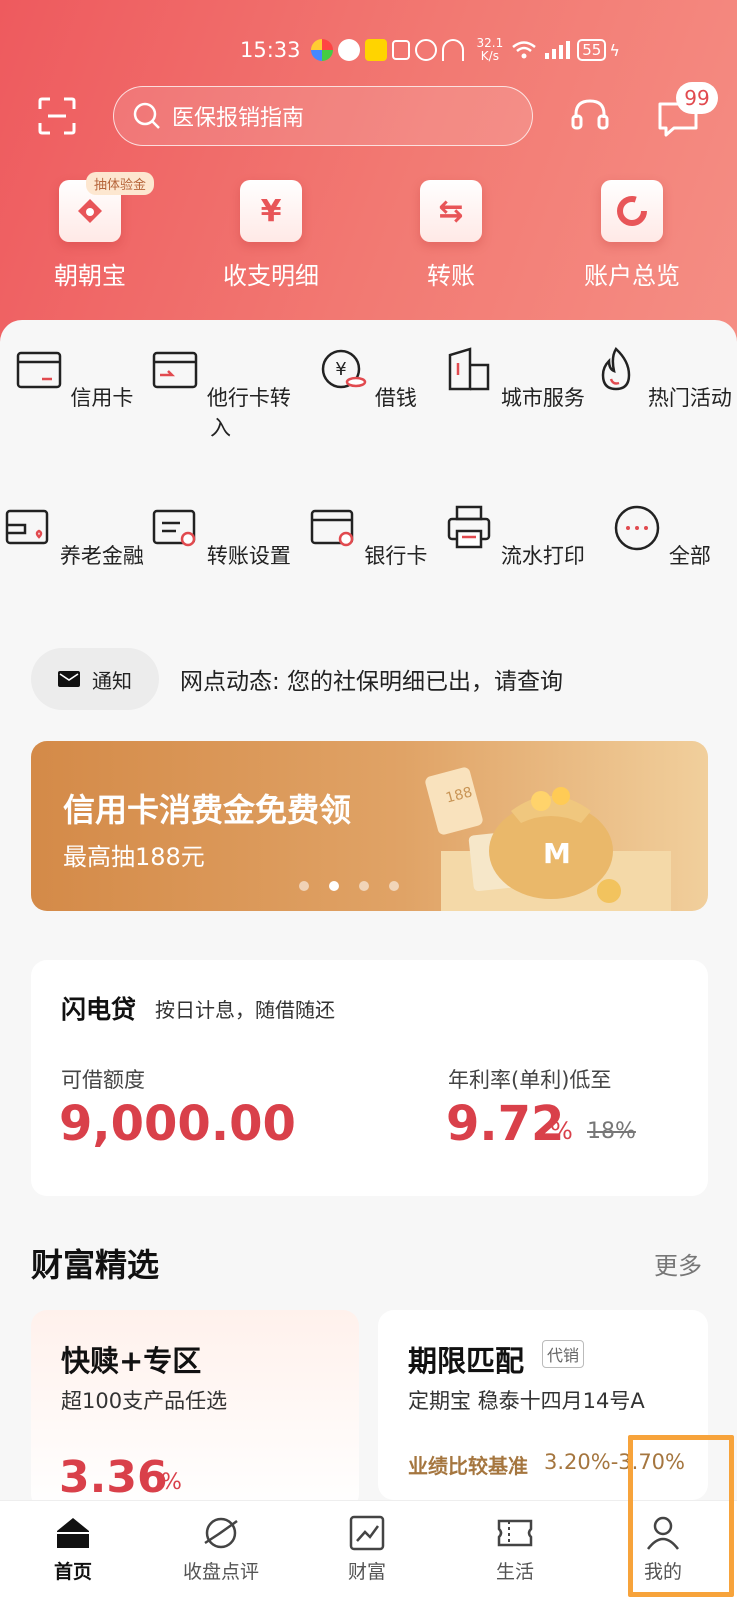 Image resolution: width=737 pixels, height=1600 pixels. Describe the element at coordinates (27, 527) in the screenshot. I see `pension-card-icon` at that location.